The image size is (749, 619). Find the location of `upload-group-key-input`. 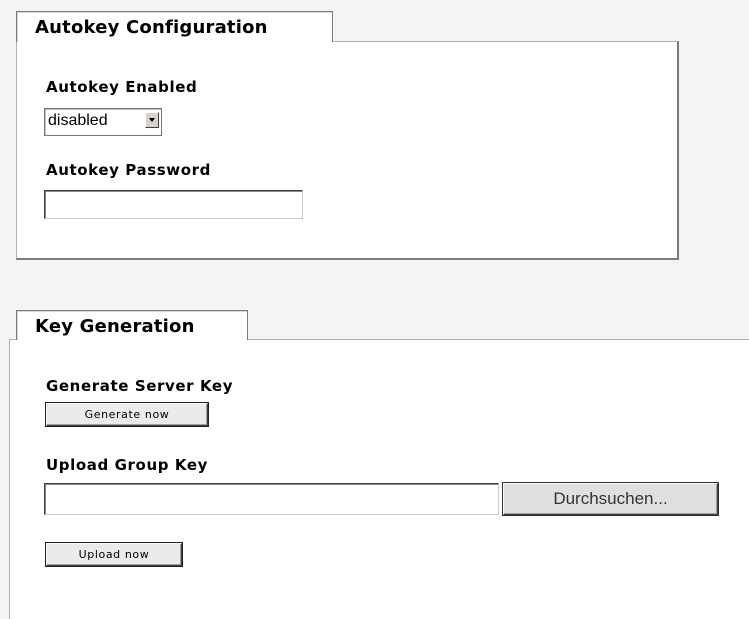

upload-group-key-input is located at coordinates (271, 499).